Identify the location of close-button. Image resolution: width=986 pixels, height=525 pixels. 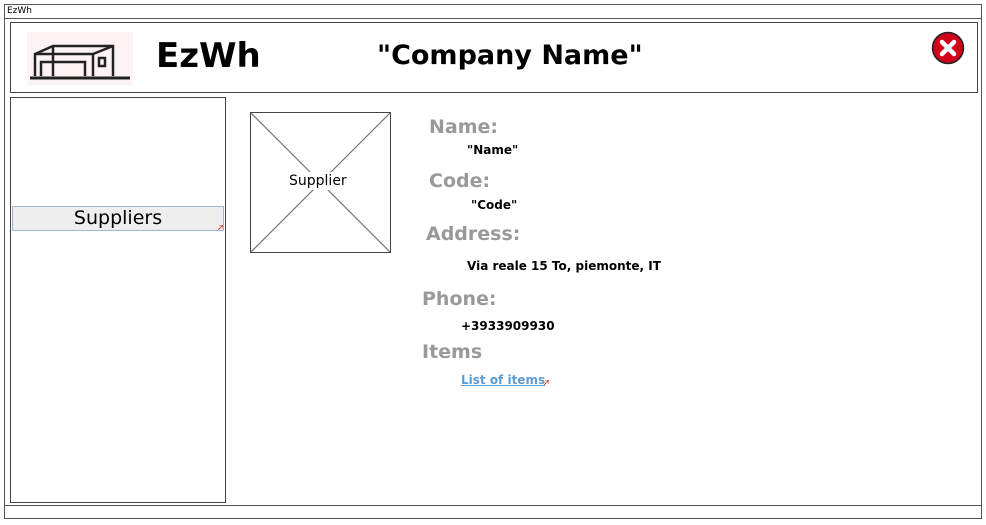
(948, 48).